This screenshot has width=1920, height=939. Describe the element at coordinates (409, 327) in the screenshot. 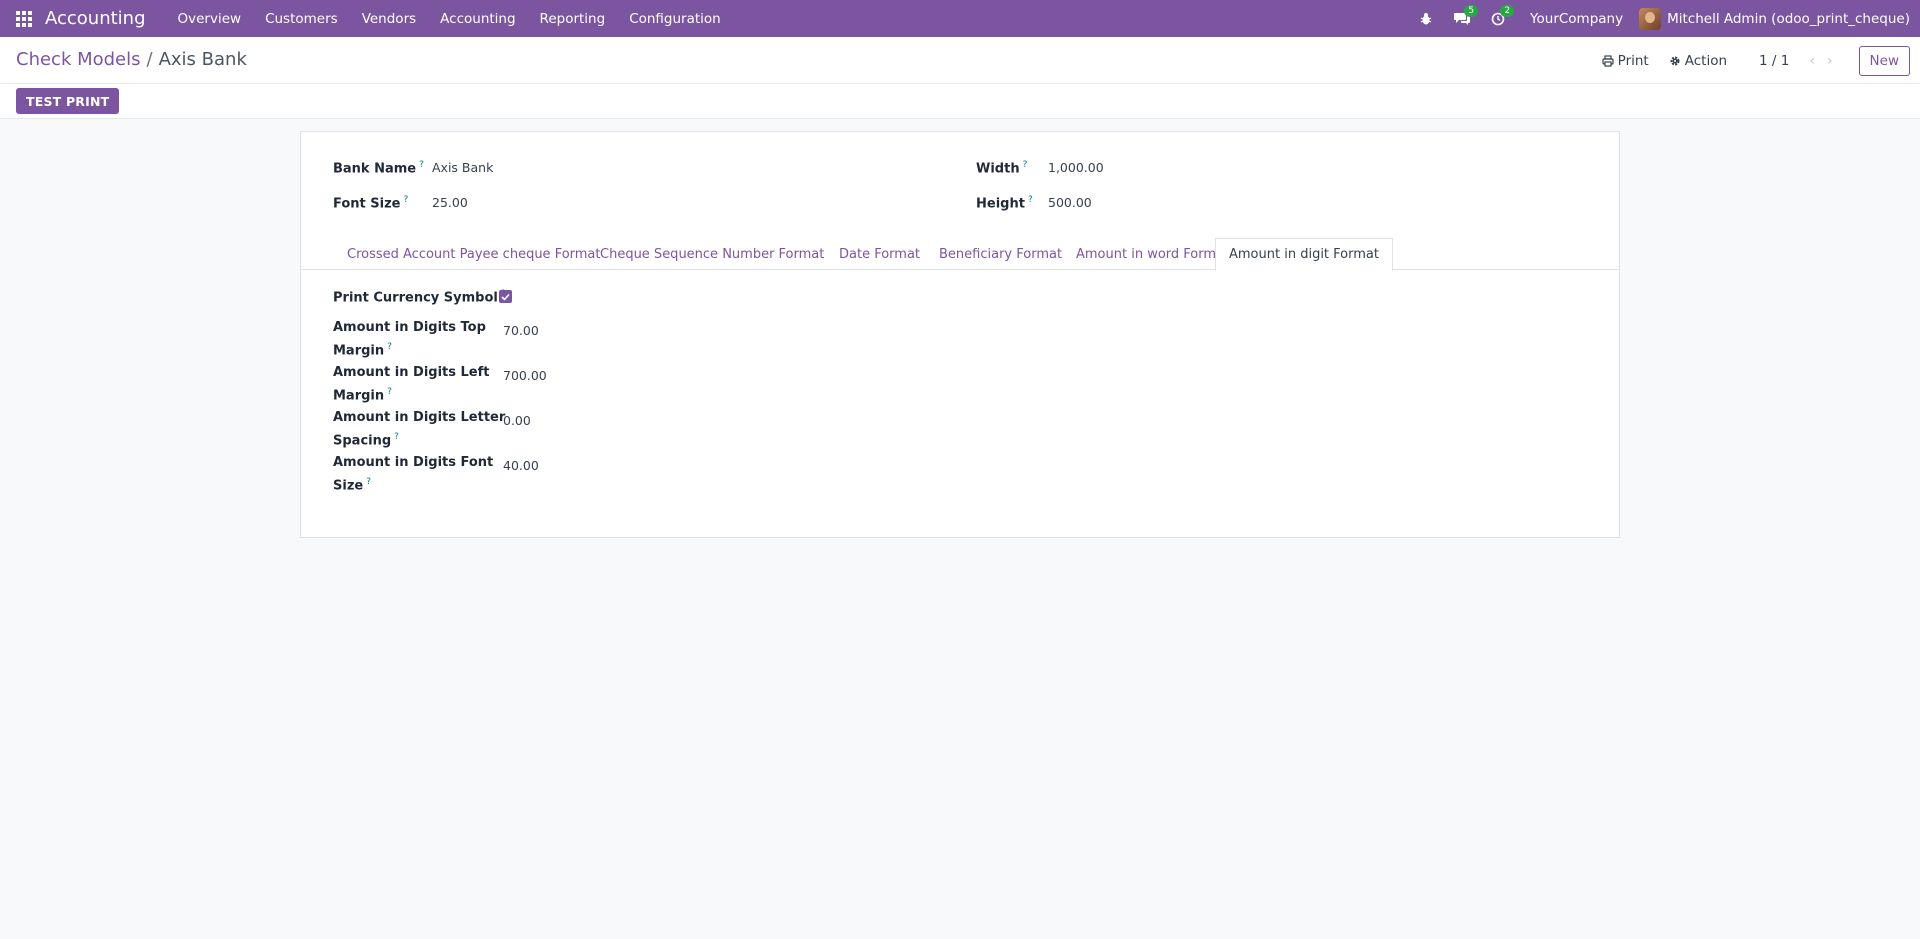

I see `digits-top-margin-label-line1: Amount in Digits Top` at that location.